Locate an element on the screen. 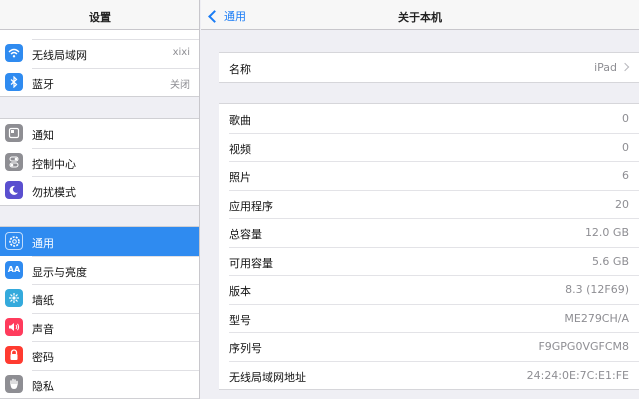 This screenshot has height=399, width=639. row-value: 5.6 GB is located at coordinates (610, 261).